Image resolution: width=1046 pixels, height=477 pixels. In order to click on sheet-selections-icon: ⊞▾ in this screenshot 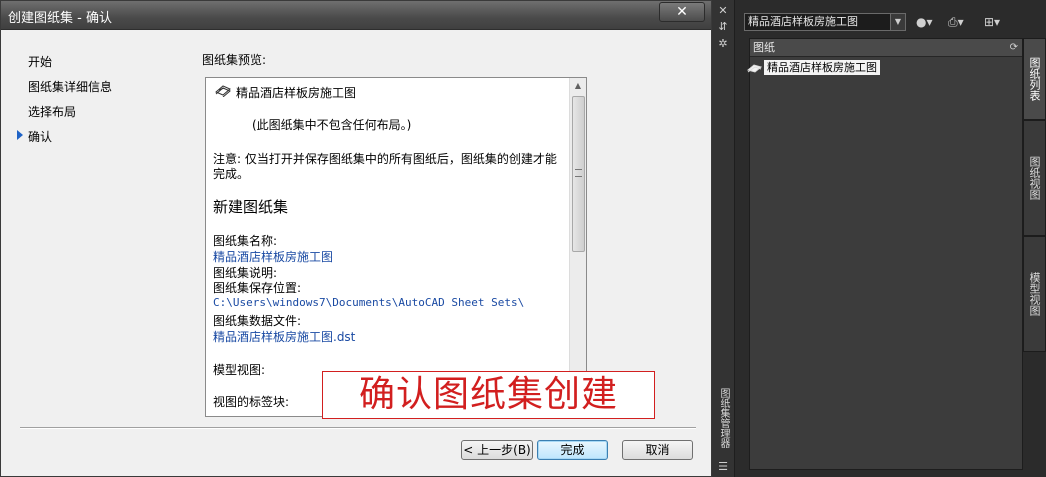, I will do `click(992, 22)`.